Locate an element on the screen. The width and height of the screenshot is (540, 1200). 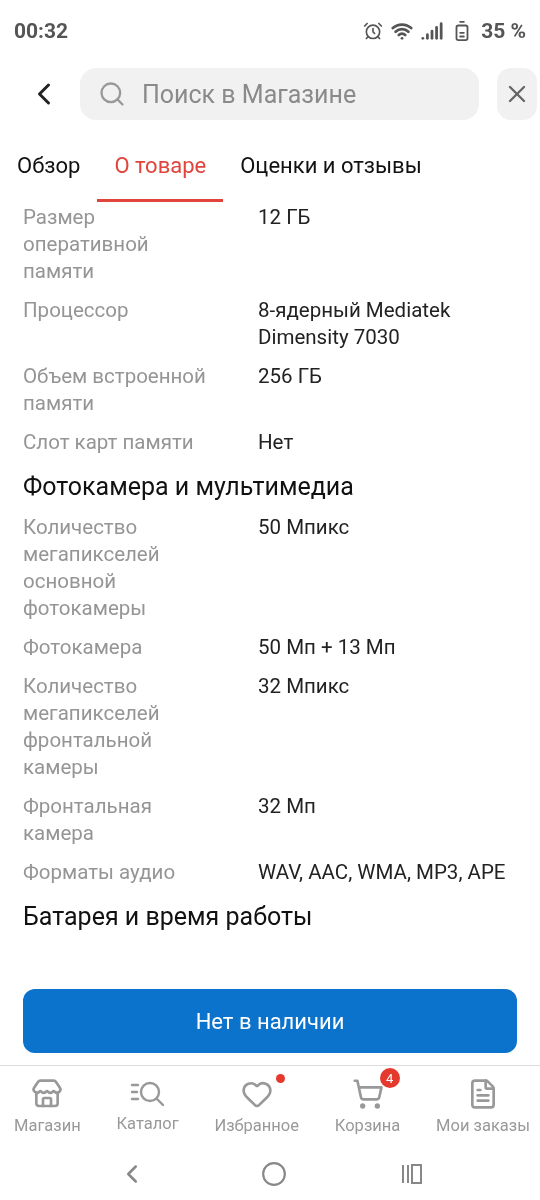
spec-label: Количество мегапикселей основной фотокамеры is located at coordinates (92, 568).